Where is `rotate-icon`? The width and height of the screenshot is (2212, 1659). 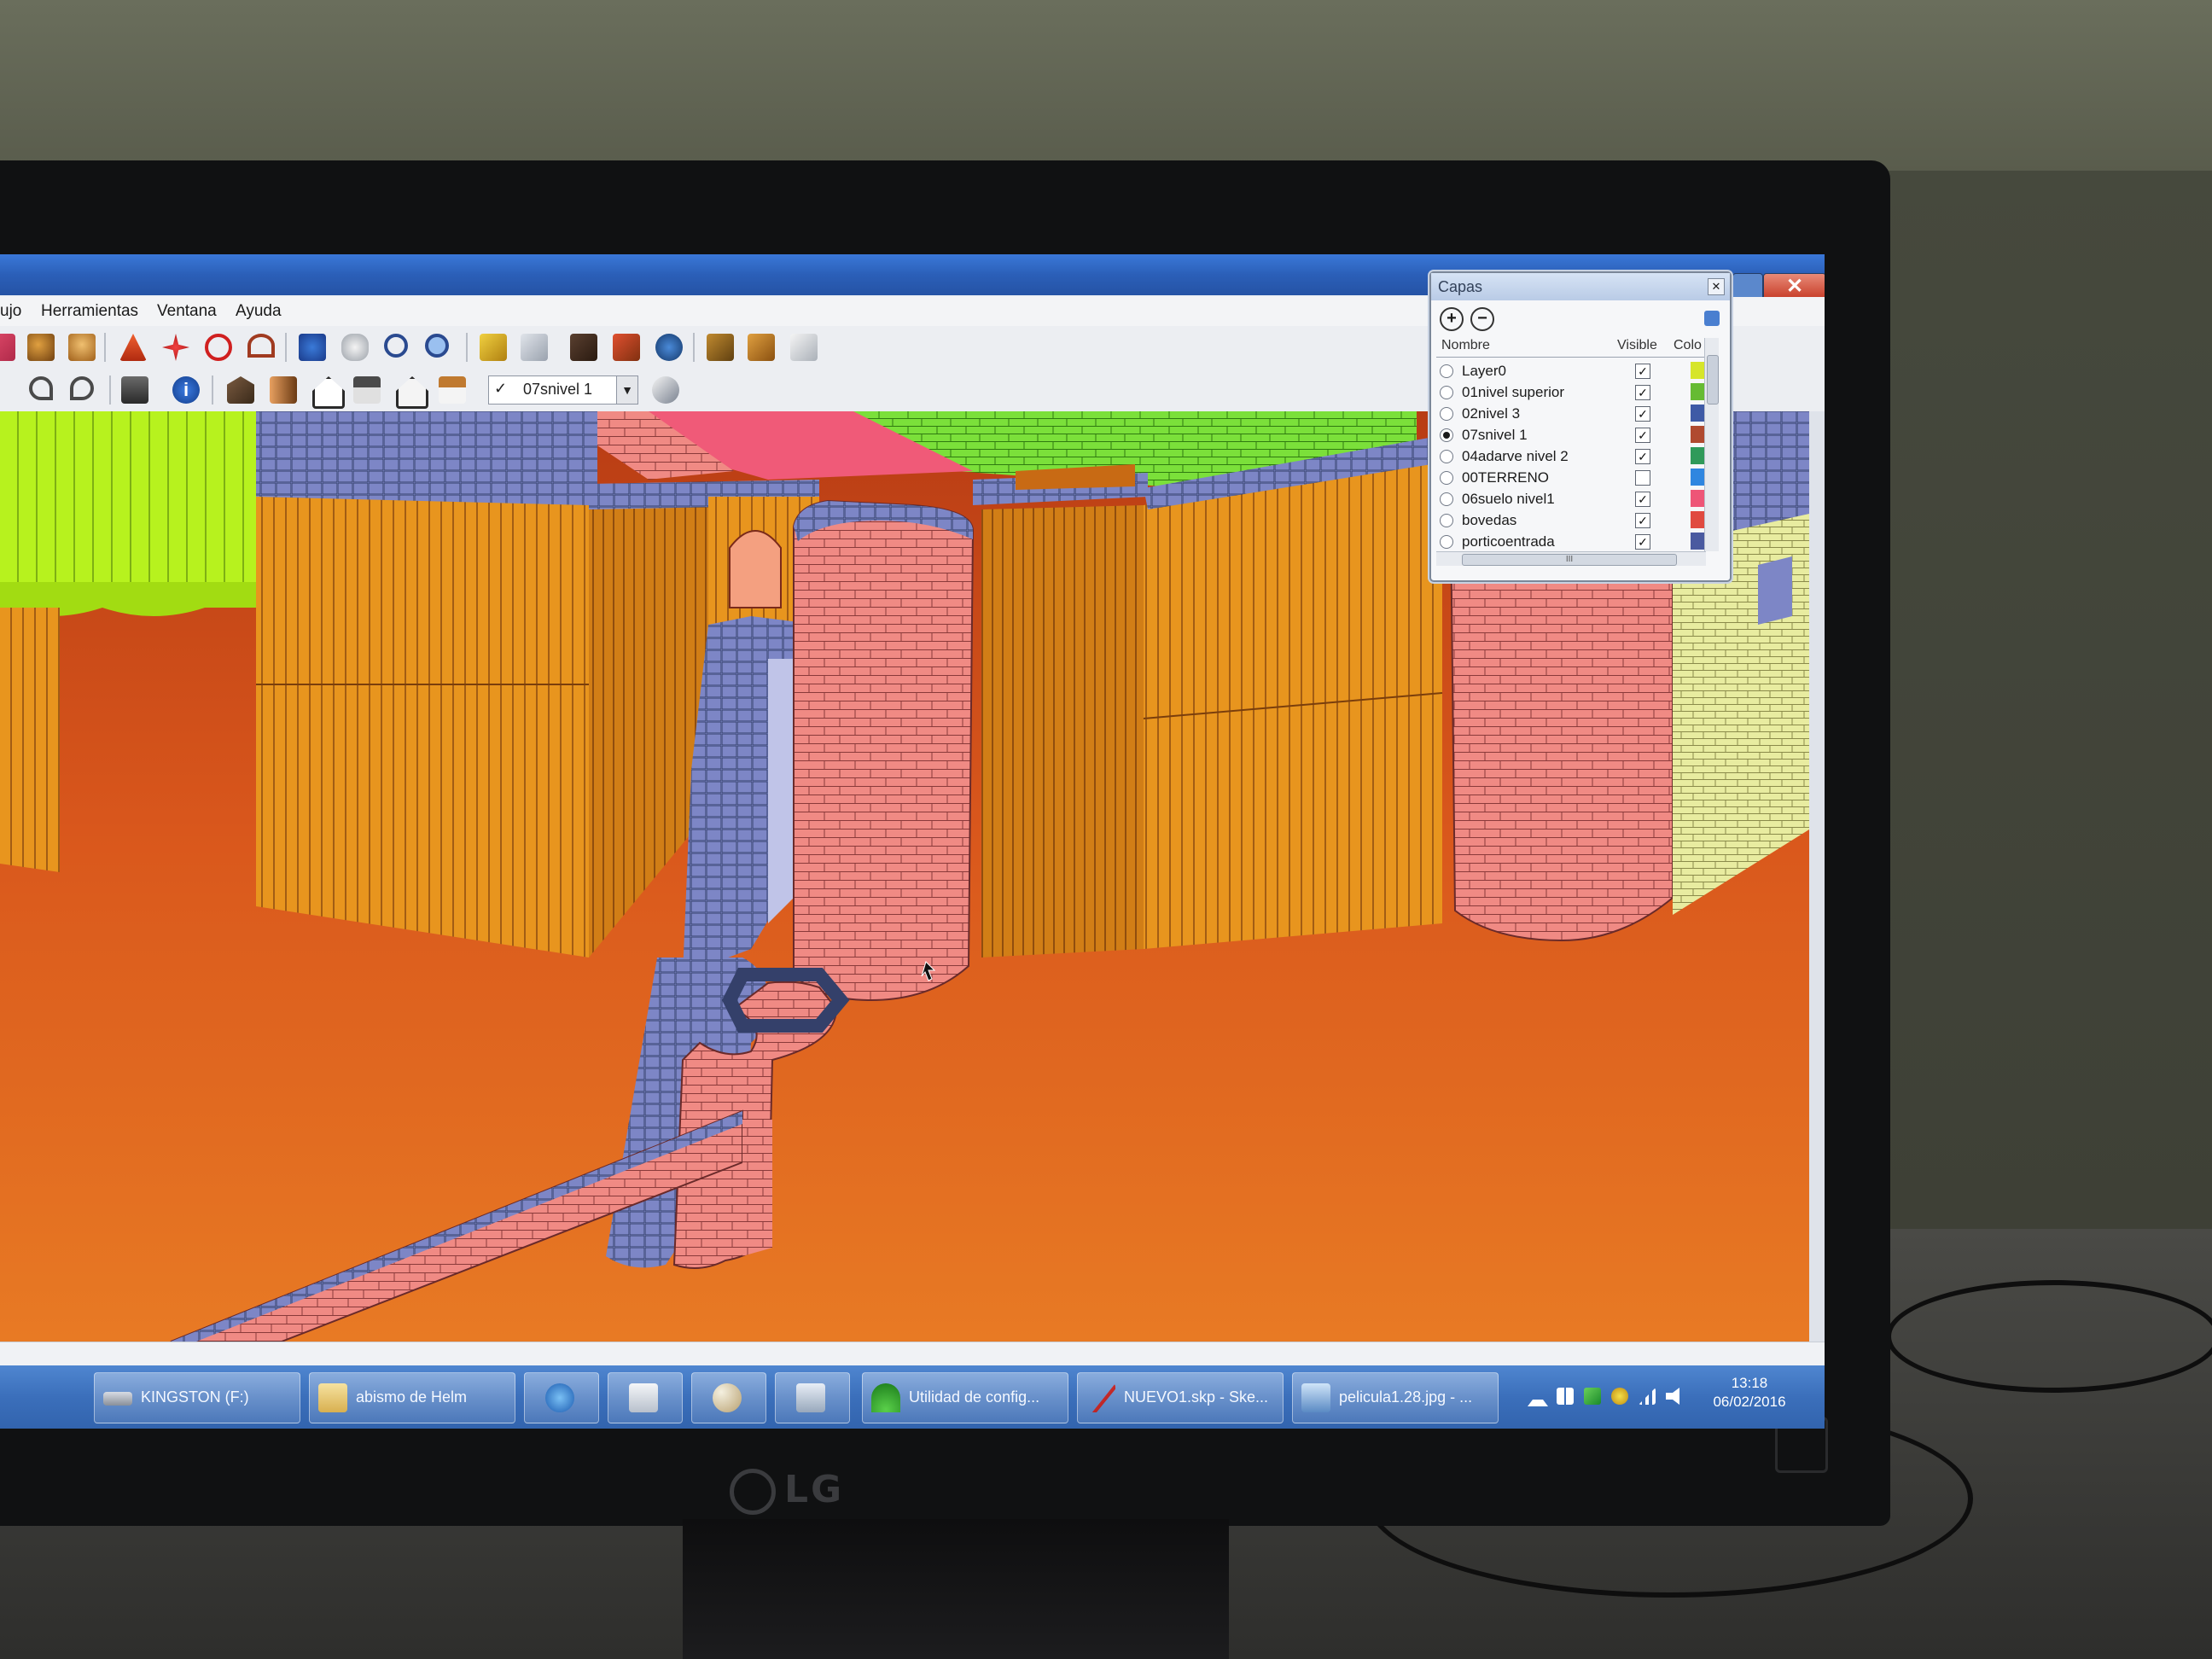 rotate-icon is located at coordinates (175, 347).